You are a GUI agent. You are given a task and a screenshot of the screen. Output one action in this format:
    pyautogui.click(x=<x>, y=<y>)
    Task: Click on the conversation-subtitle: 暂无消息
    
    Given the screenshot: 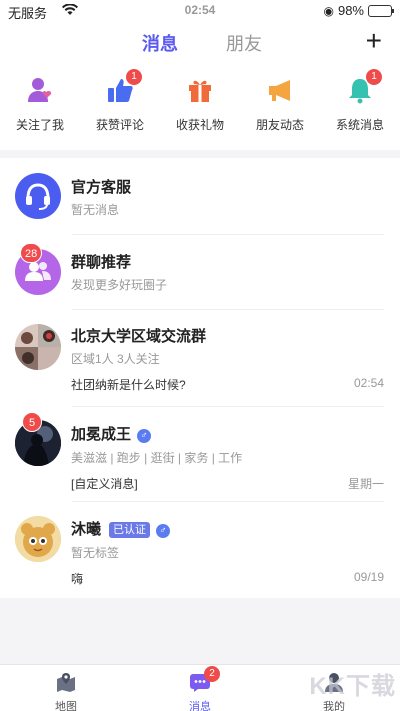 What is the action you would take?
    pyautogui.click(x=95, y=210)
    